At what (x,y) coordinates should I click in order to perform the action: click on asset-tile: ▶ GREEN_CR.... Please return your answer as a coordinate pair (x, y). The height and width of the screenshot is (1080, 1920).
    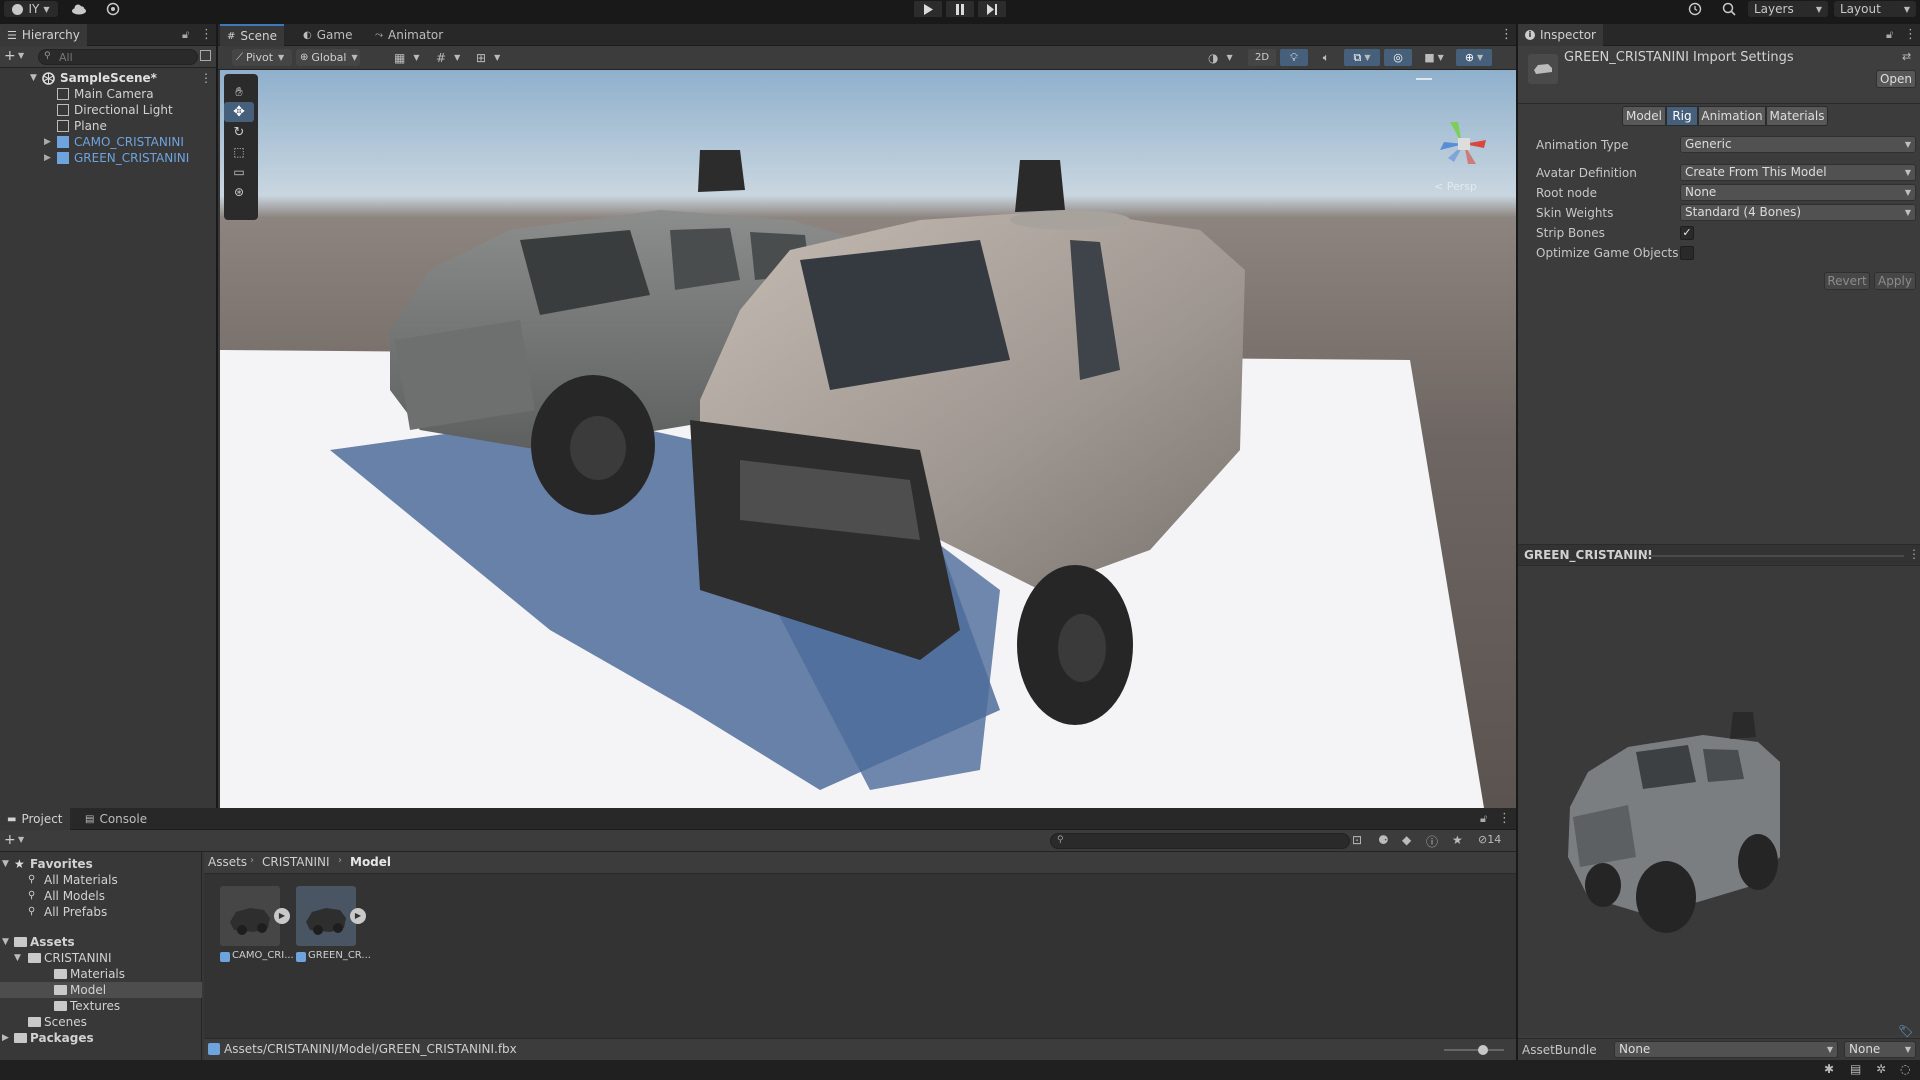
    Looking at the image, I should click on (334, 929).